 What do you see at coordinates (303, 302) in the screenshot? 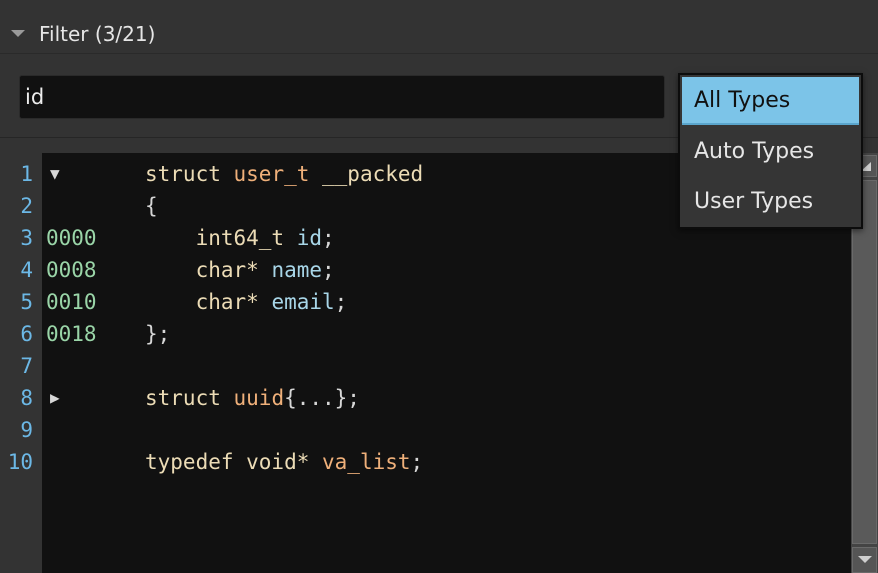
I see `code-token: email` at bounding box center [303, 302].